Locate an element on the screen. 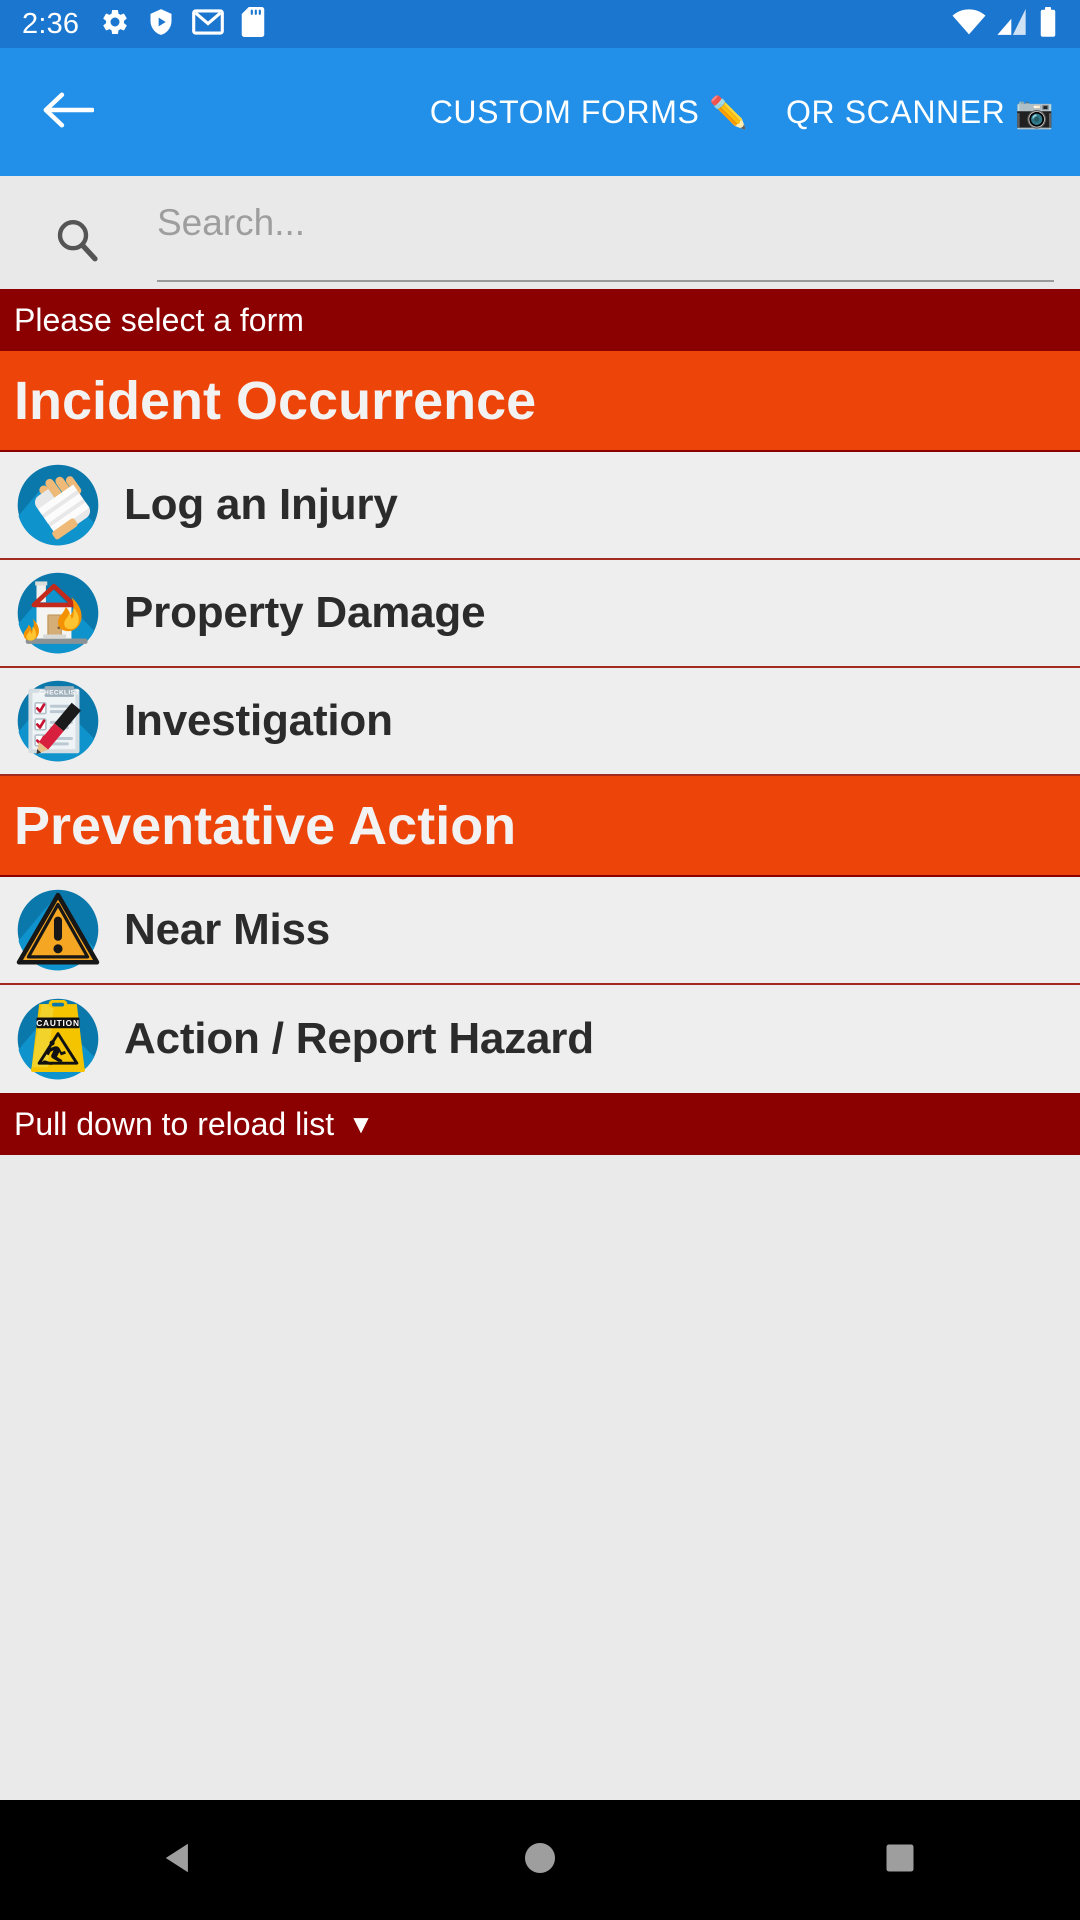 The width and height of the screenshot is (1080, 1920). back-button is located at coordinates (68, 112).